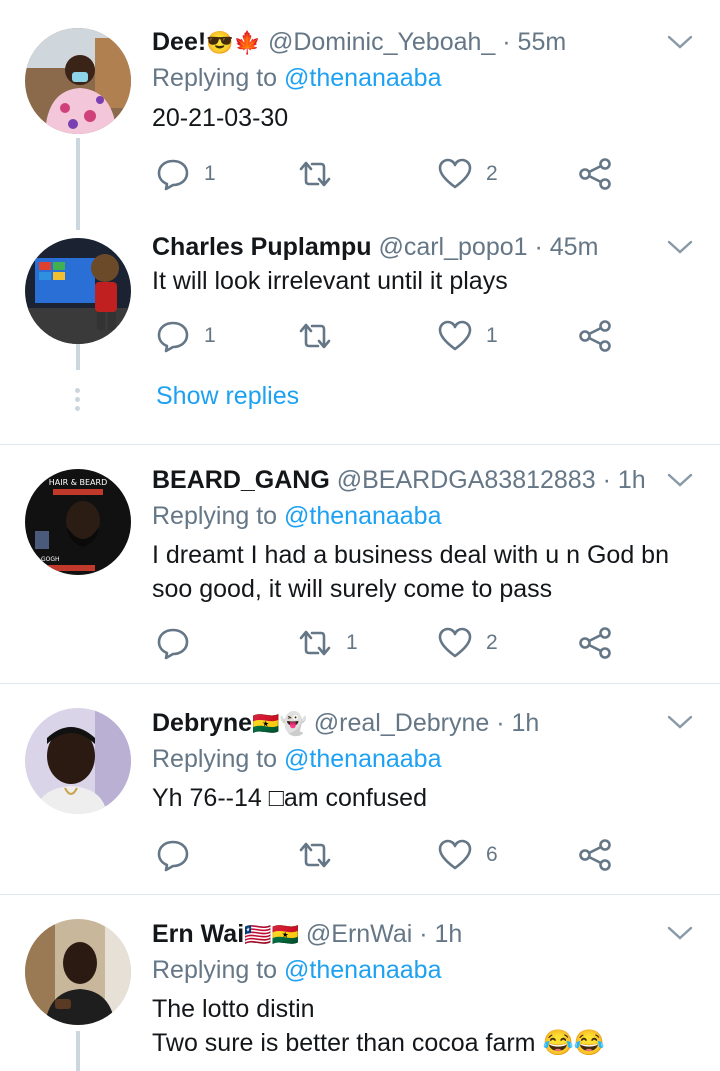 Image resolution: width=720 pixels, height=1071 pixels. I want to click on timestamp: 55m, so click(542, 42).